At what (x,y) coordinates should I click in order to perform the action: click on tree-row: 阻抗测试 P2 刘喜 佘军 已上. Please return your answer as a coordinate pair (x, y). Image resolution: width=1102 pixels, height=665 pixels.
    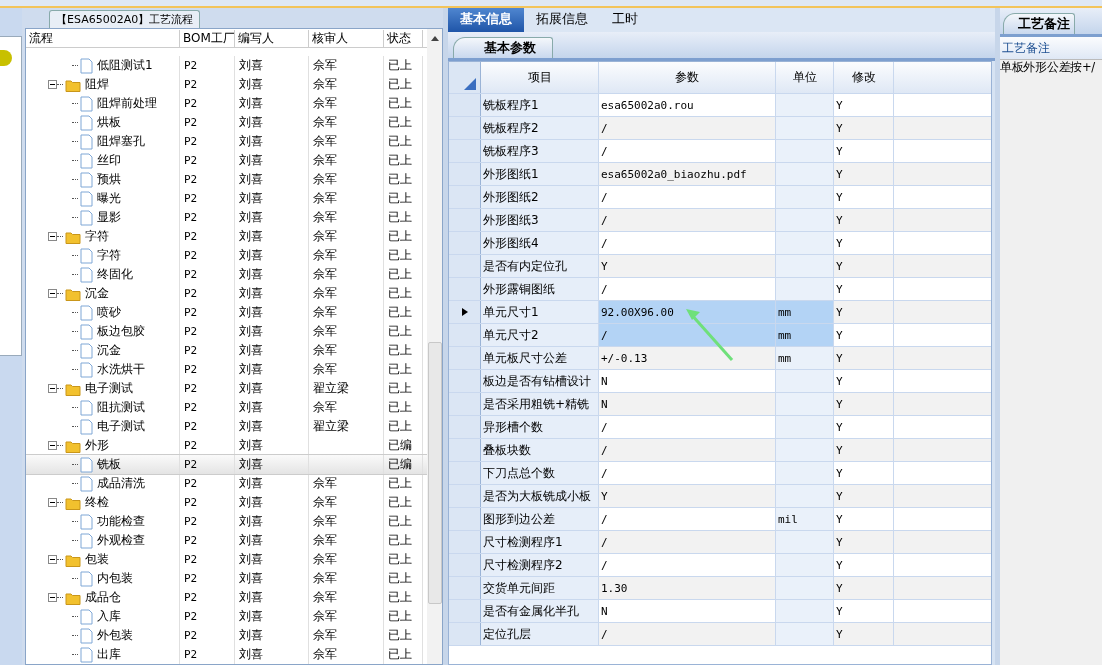
    Looking at the image, I should click on (226, 407).